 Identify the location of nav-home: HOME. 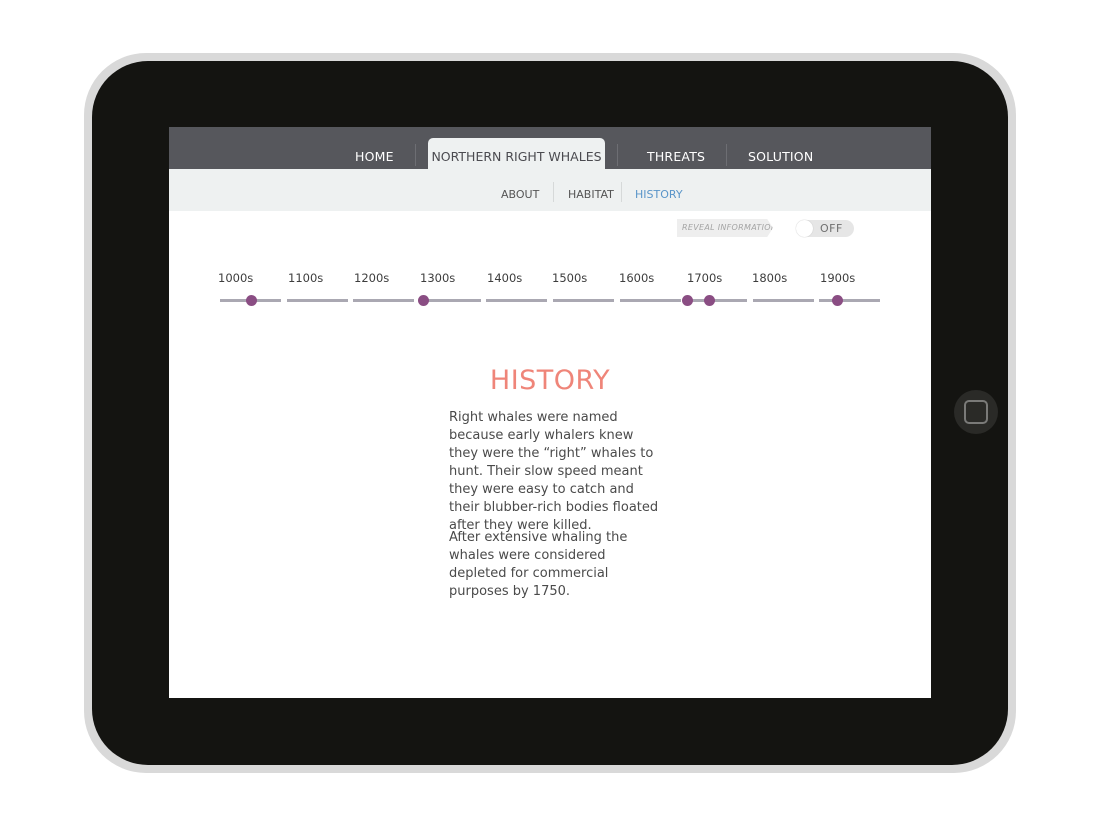
(374, 156).